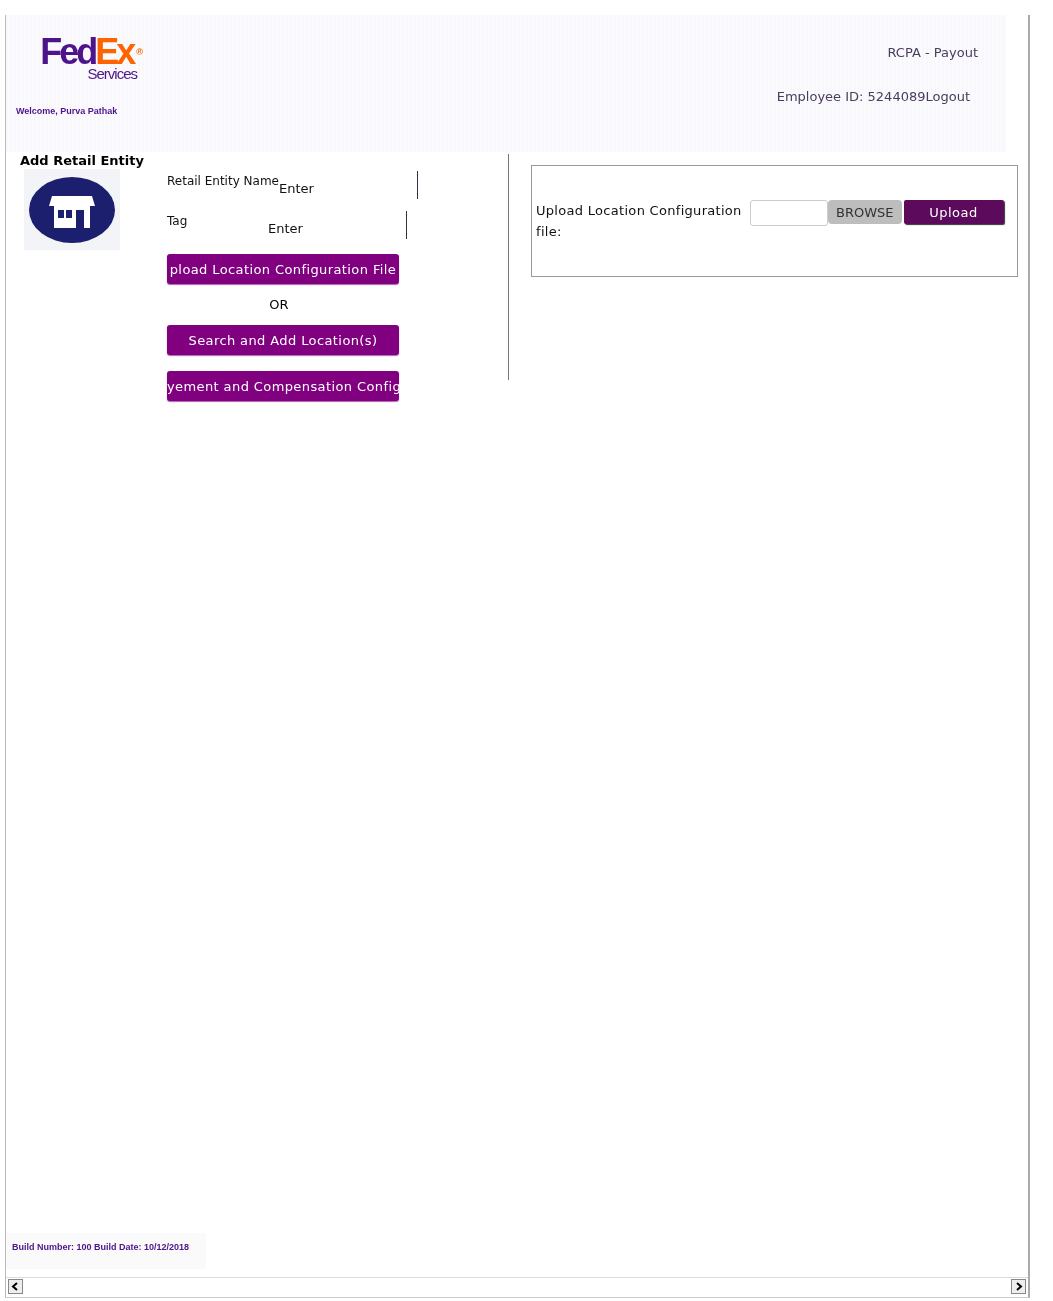  I want to click on scroll-right-icon, so click(1018, 1286).